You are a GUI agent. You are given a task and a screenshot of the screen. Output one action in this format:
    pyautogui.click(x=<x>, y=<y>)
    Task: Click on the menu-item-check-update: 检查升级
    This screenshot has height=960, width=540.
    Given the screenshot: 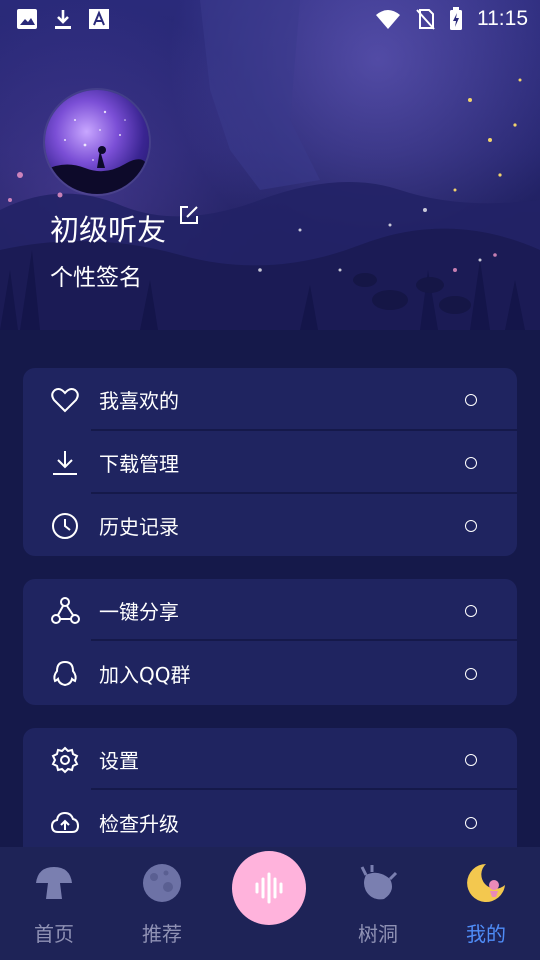 What is the action you would take?
    pyautogui.click(x=270, y=819)
    